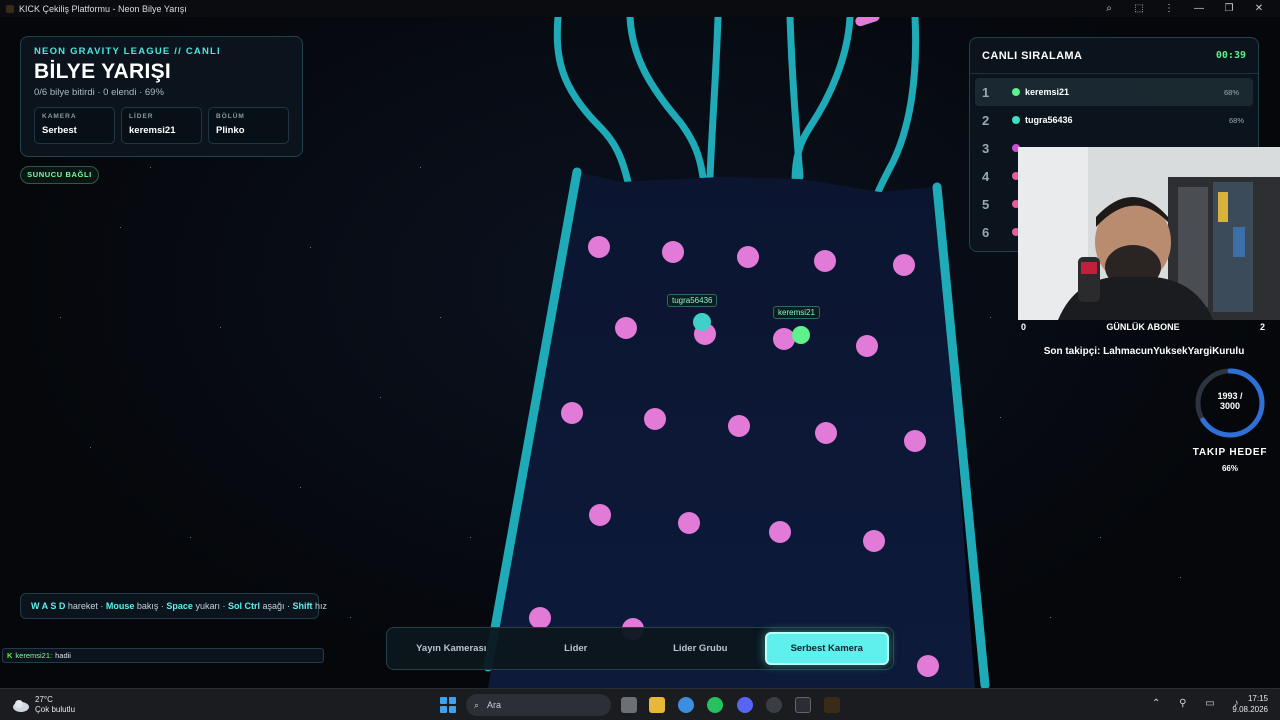 The height and width of the screenshot is (720, 1280). Describe the element at coordinates (1259, 8) in the screenshot. I see `close-button: ✕` at that location.